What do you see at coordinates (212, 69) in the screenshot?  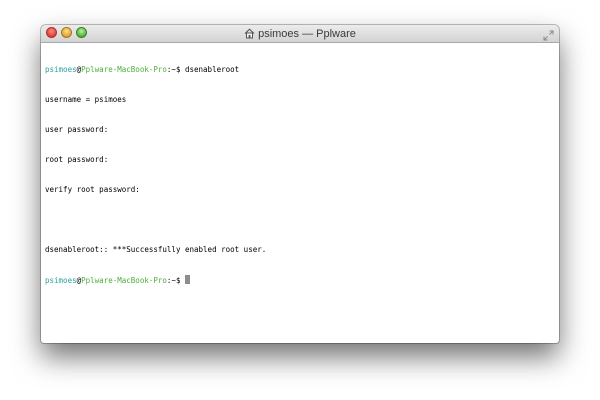 I see `command-text: dsenableroot` at bounding box center [212, 69].